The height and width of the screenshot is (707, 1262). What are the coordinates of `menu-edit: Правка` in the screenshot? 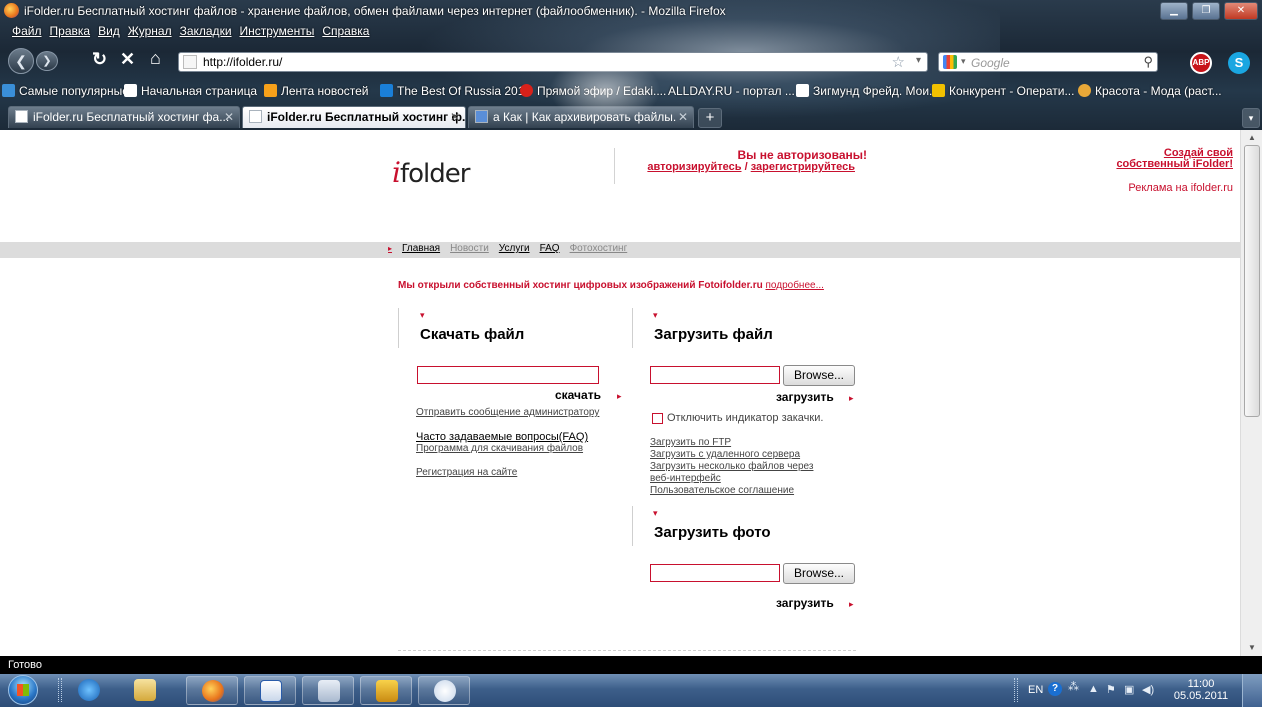 It's located at (70, 31).